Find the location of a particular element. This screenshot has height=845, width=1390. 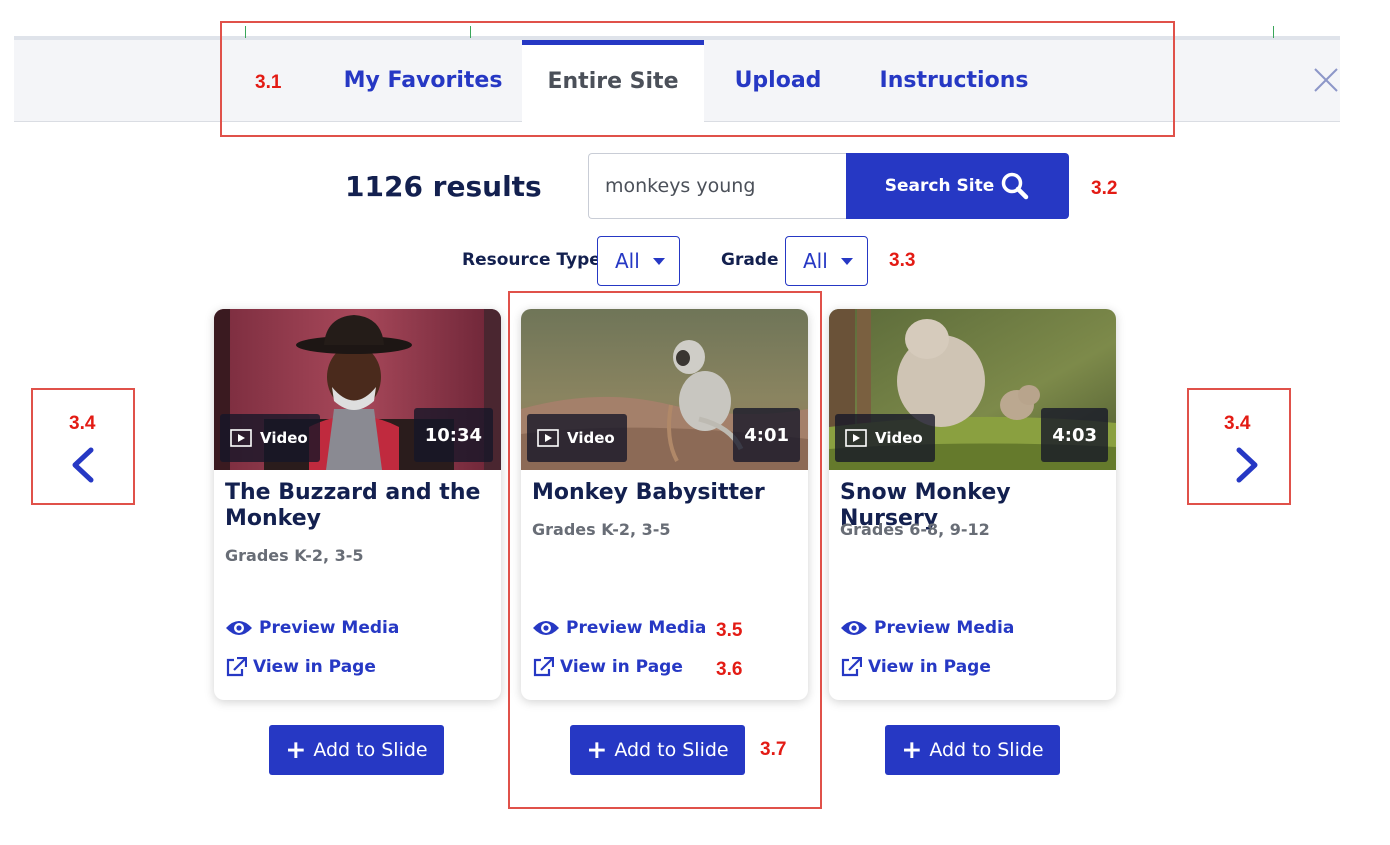

search-site-button: Search Site is located at coordinates (957, 186).